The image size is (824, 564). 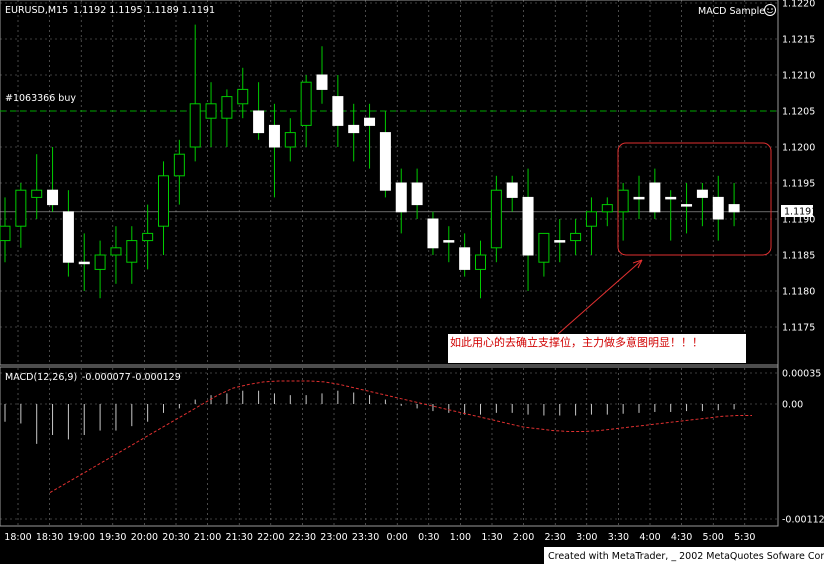 I want to click on y-tick-label: 1.1215, so click(x=798, y=40).